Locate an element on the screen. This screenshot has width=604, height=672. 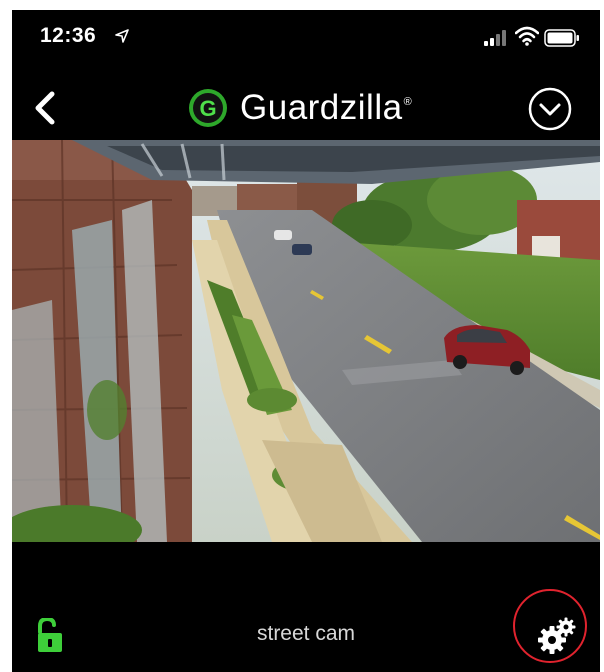
brand-name: Guardzilla is located at coordinates (321, 107).